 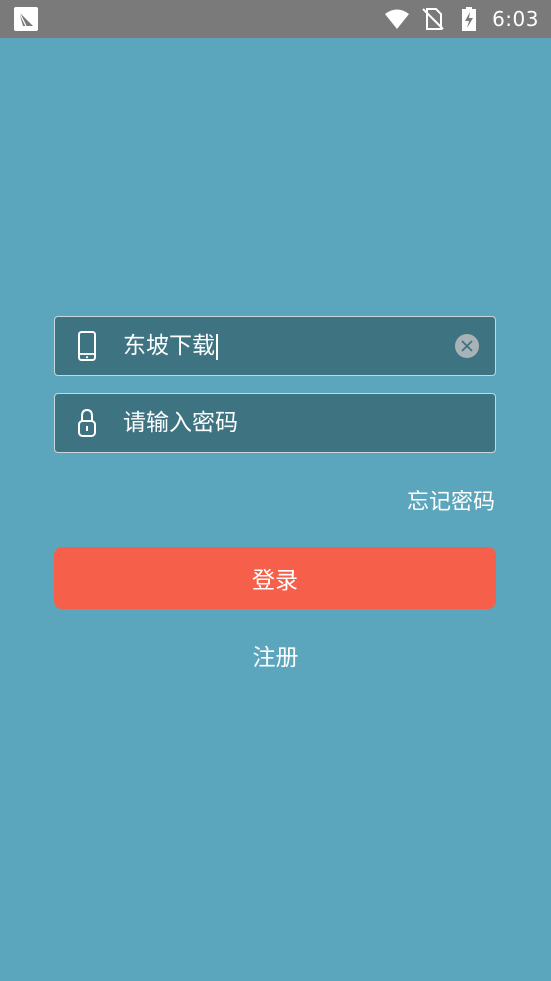 I want to click on phone-icon, so click(x=87, y=346).